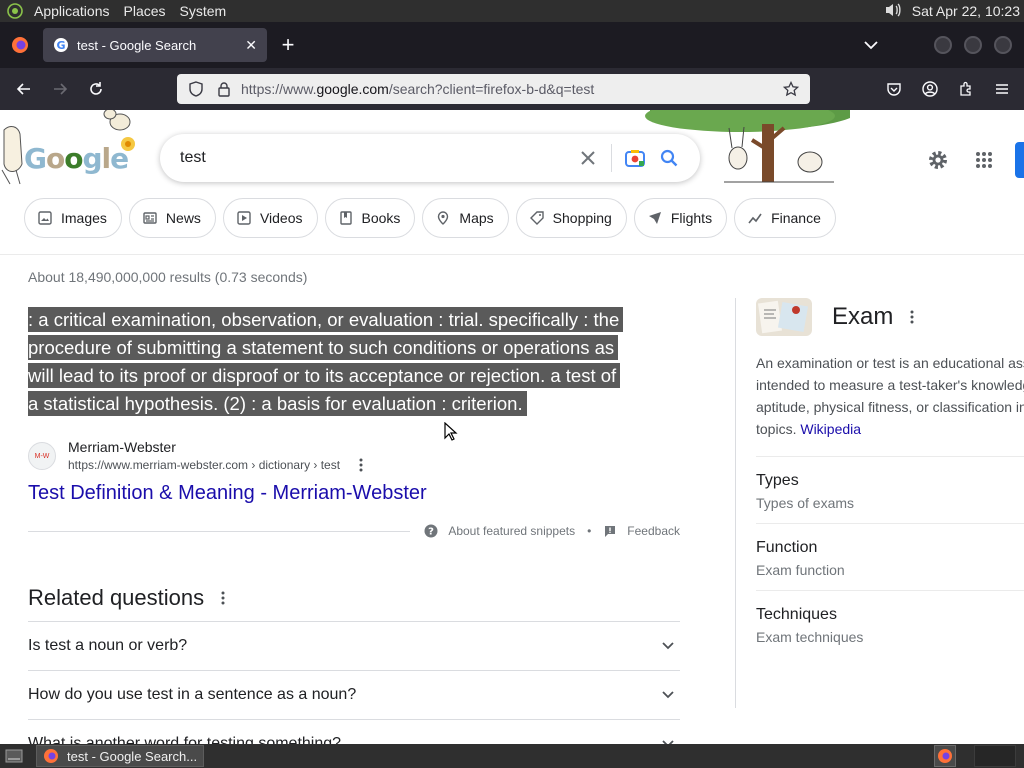 The image size is (1024, 768). I want to click on help-circle-icon: ?, so click(431, 531).